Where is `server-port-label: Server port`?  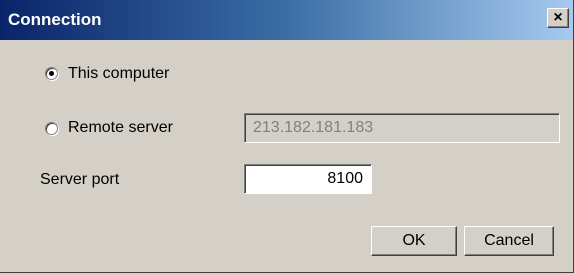 server-port-label: Server port is located at coordinates (80, 179).